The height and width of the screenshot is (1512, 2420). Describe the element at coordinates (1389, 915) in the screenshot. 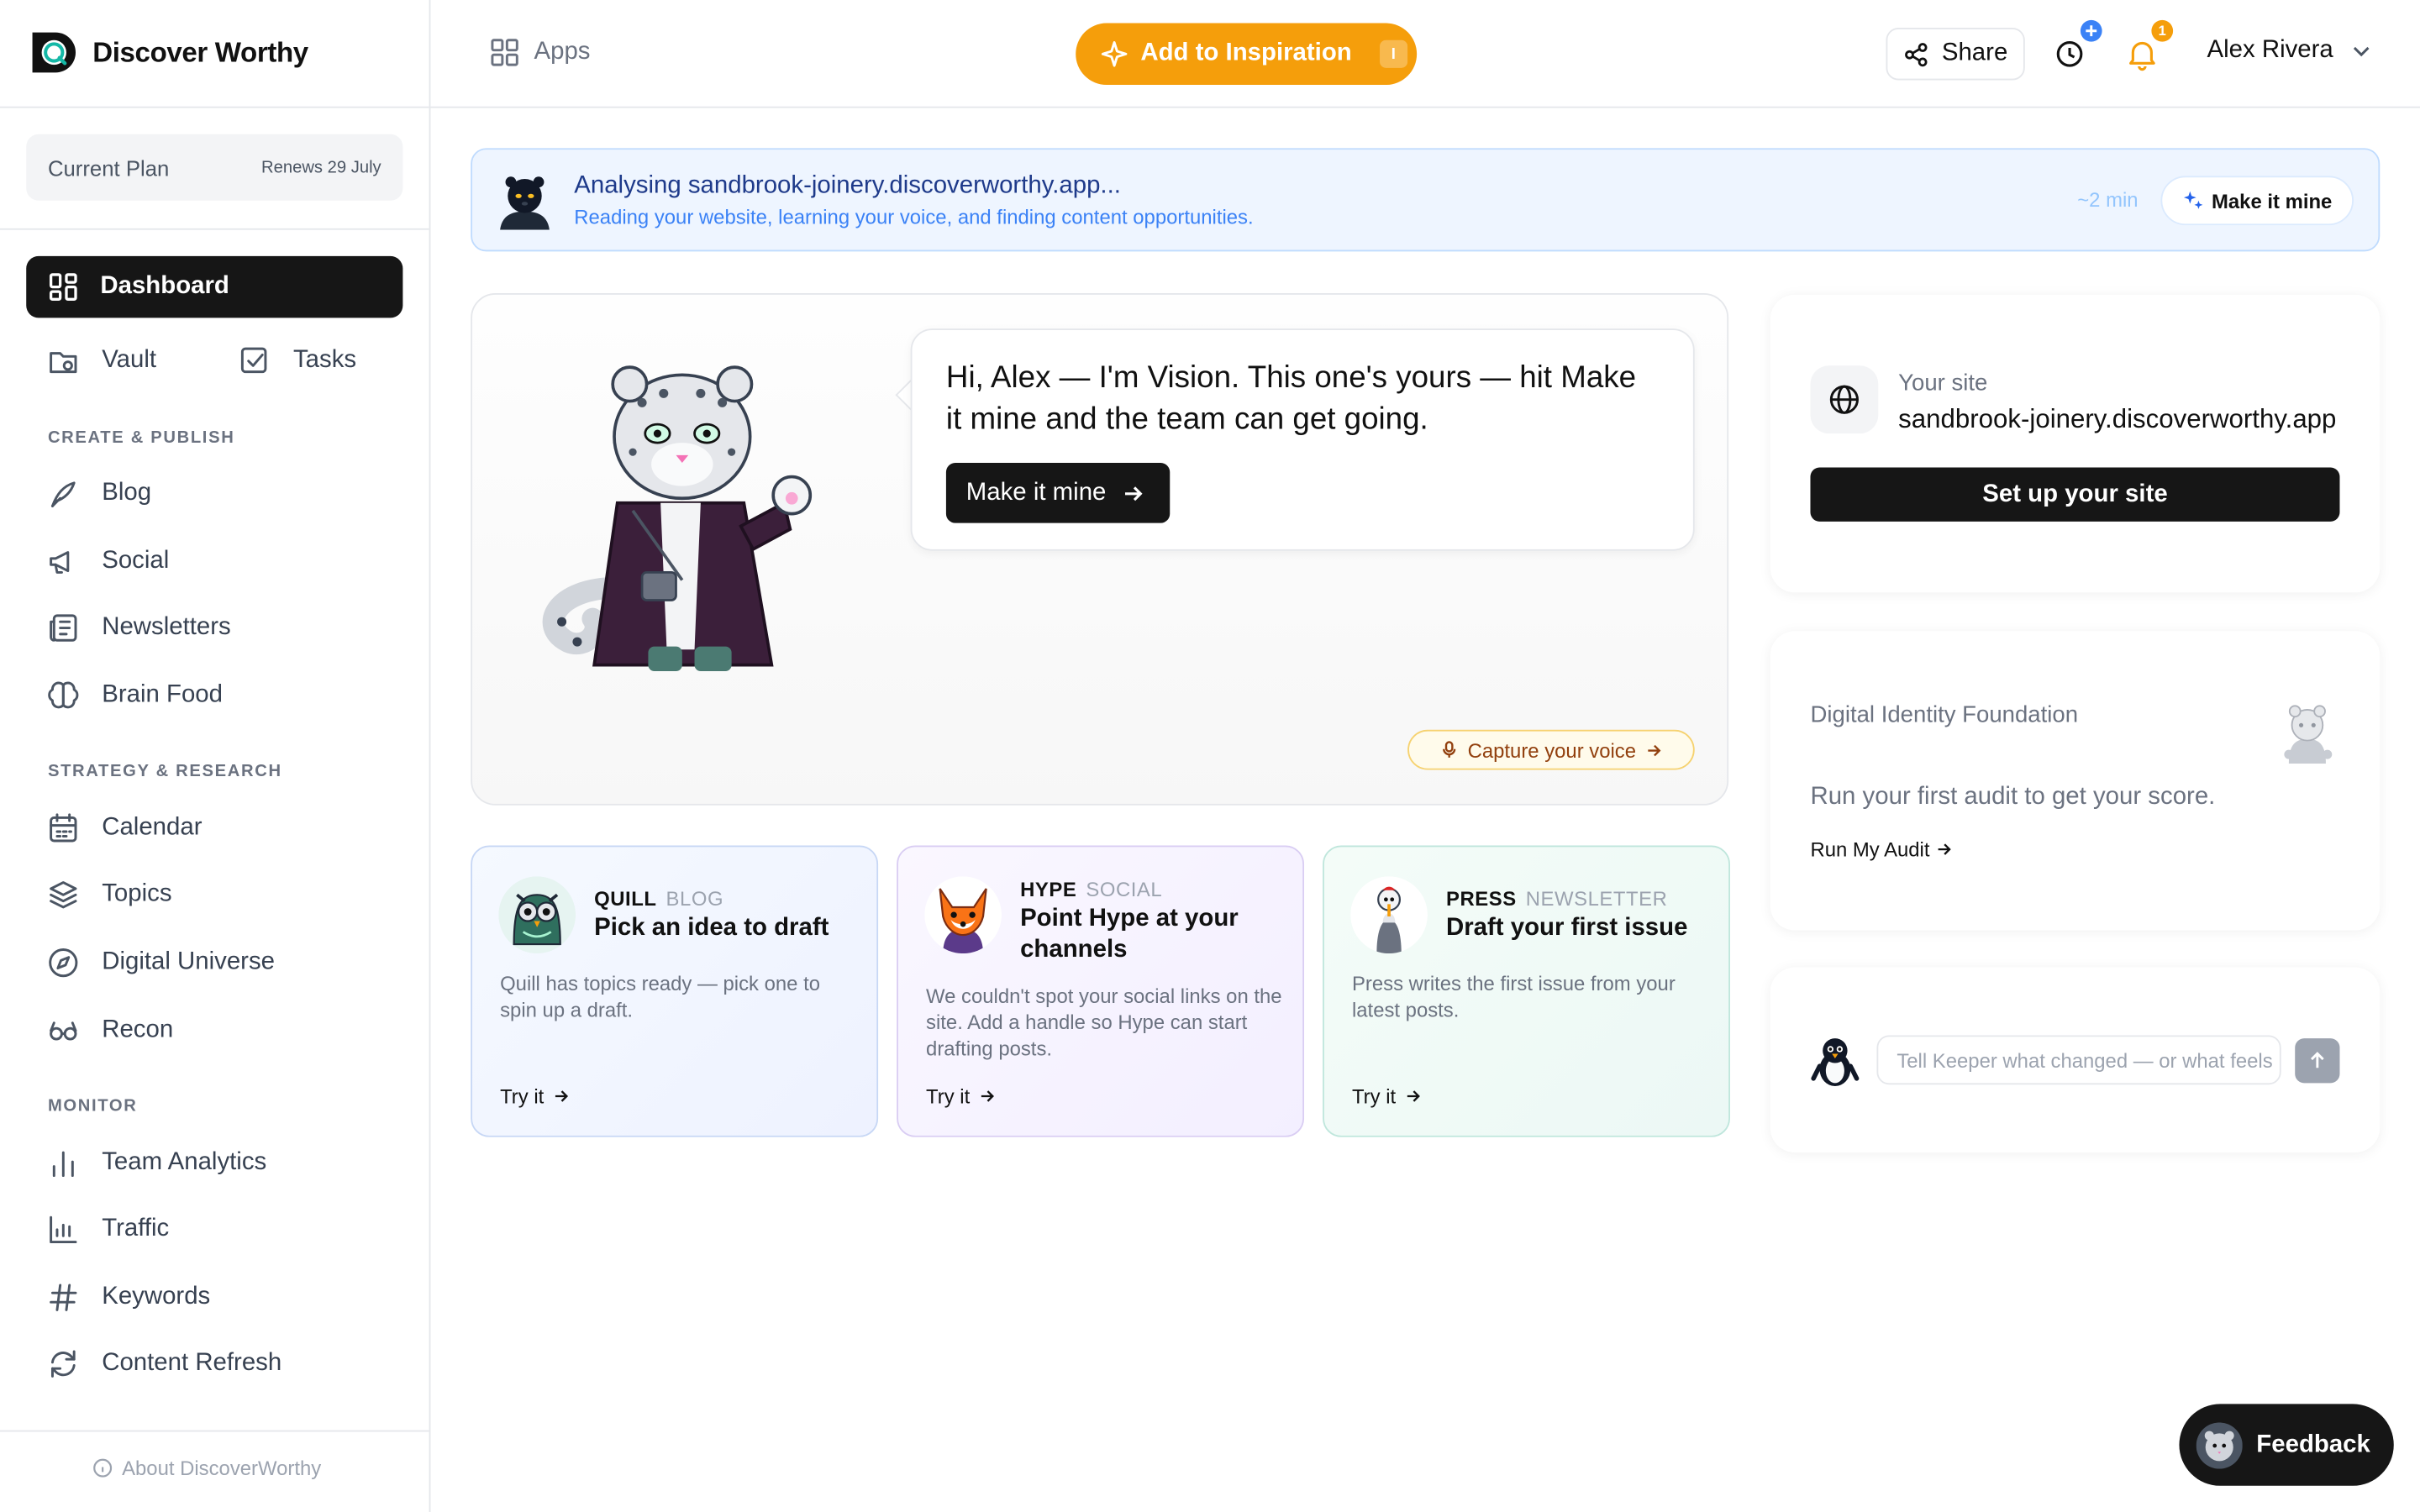

I see `press-avatar` at that location.